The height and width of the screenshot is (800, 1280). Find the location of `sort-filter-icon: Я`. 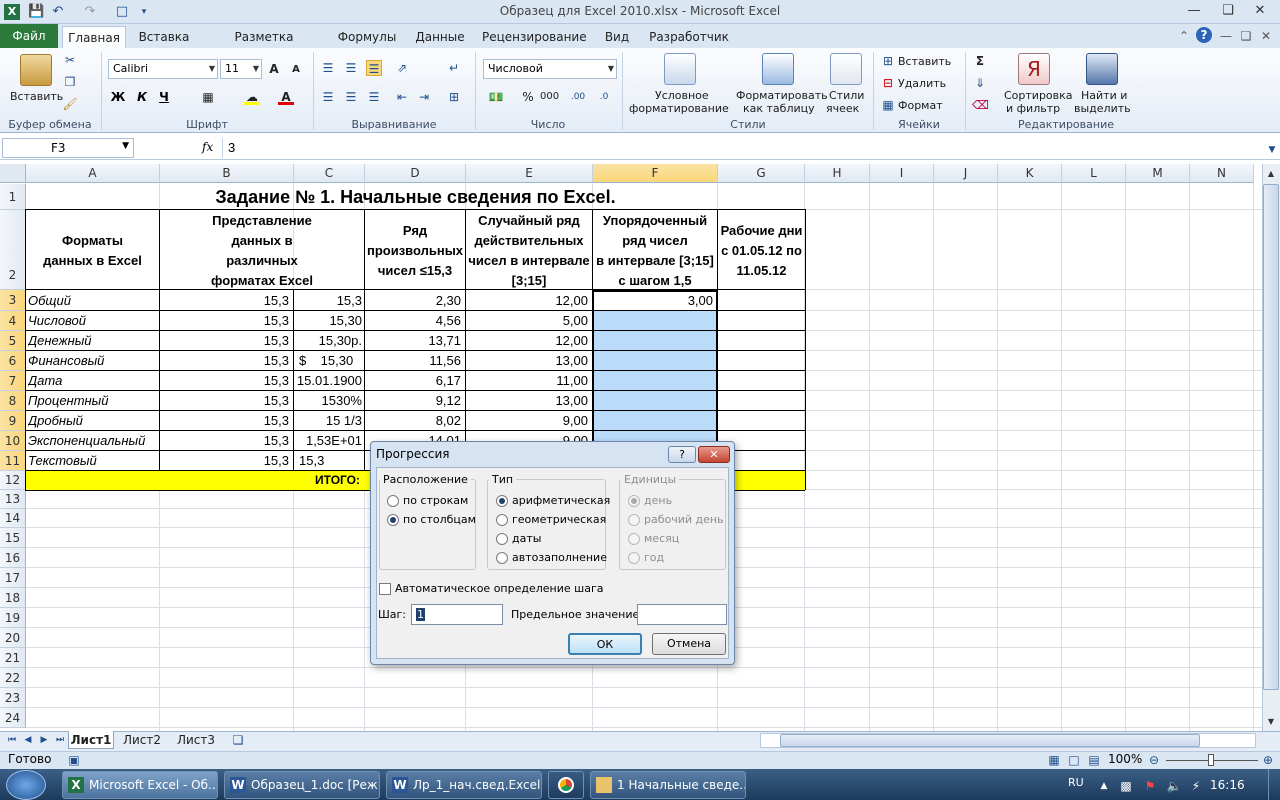

sort-filter-icon: Я is located at coordinates (1034, 69).